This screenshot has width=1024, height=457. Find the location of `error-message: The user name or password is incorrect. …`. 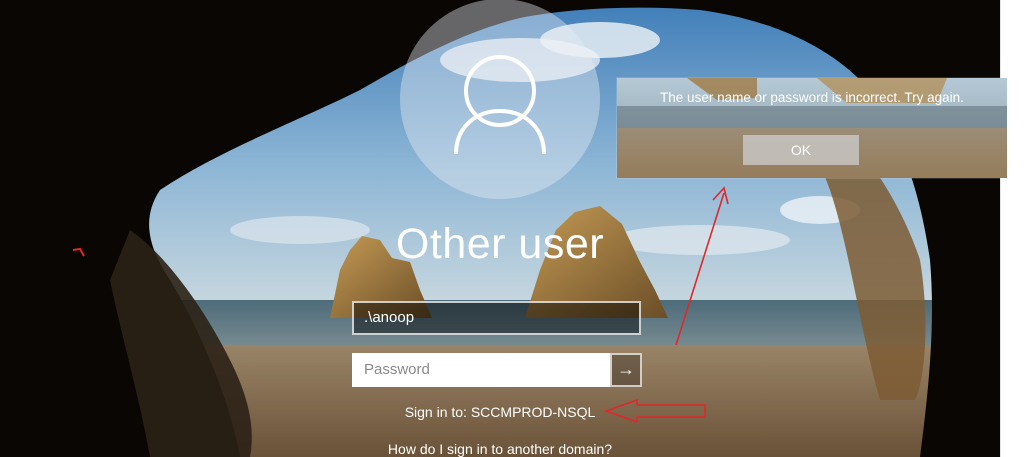

error-message: The user name or password is incorrect. … is located at coordinates (812, 97).